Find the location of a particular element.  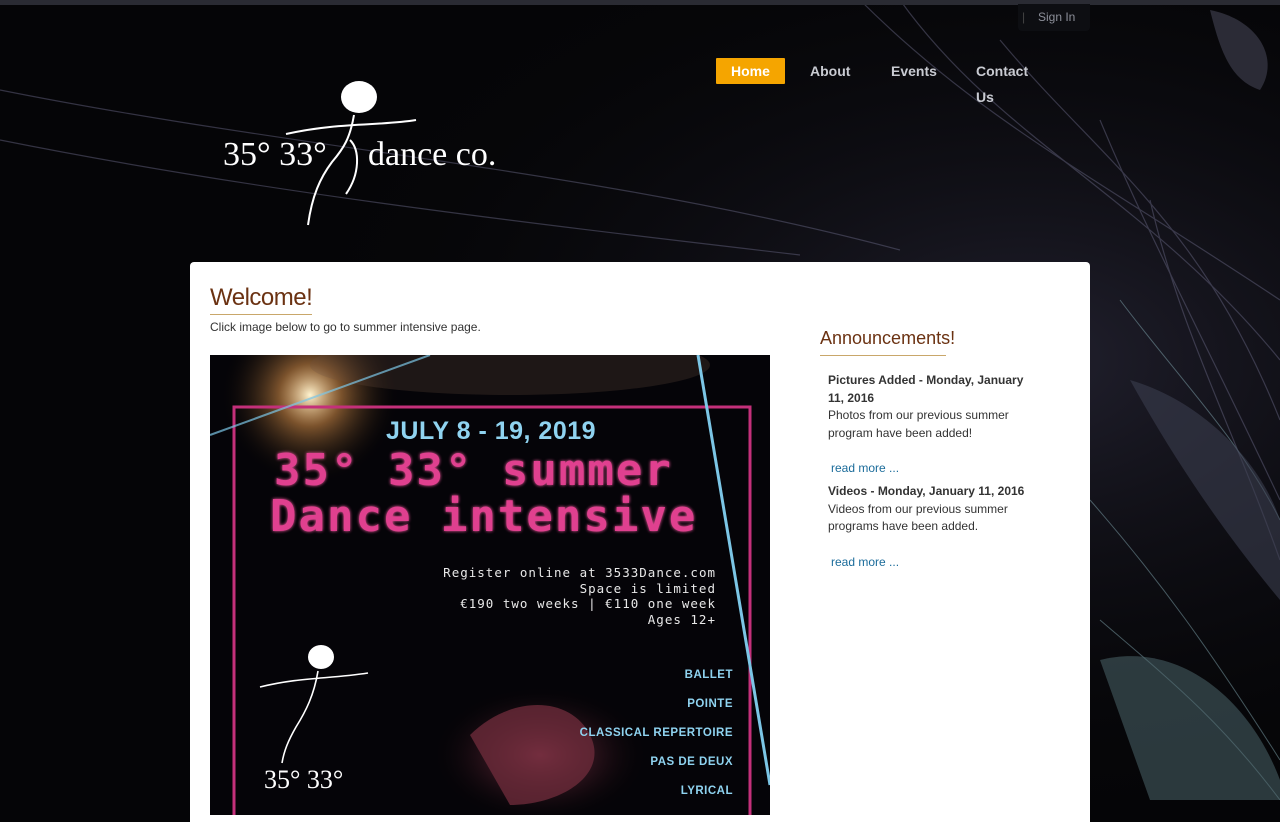

announcement-heading: Videos - Monday, January 11, 2016 is located at coordinates (930, 492).